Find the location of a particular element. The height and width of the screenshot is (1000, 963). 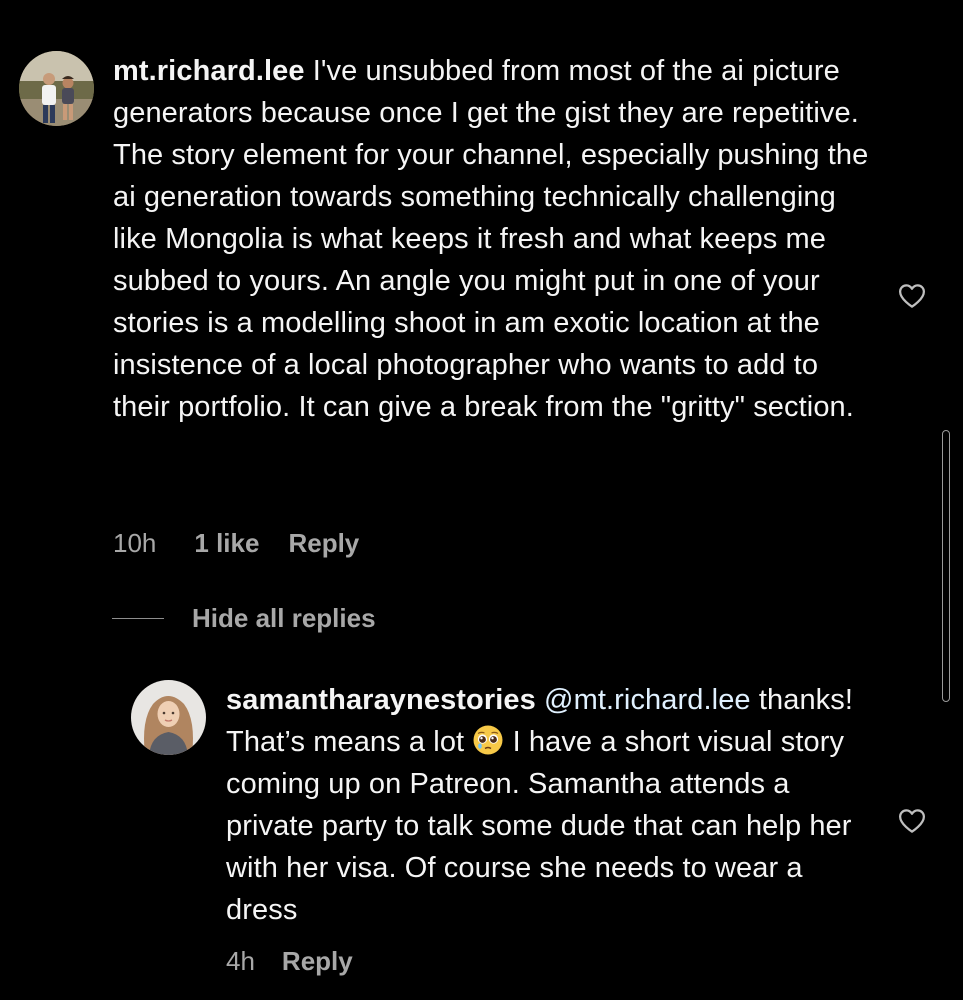

reply-avatar is located at coordinates (168, 717).